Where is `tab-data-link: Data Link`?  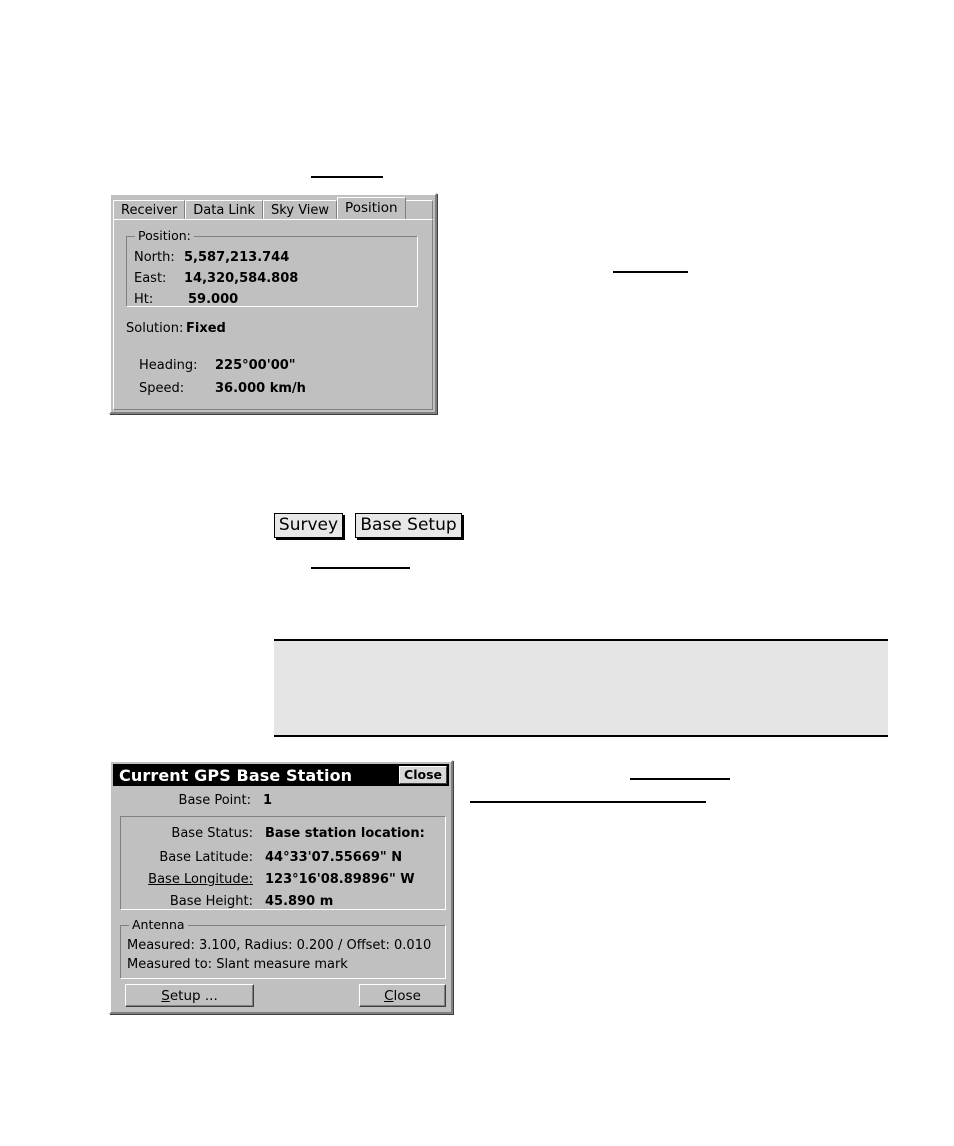
tab-data-link: Data Link is located at coordinates (224, 209).